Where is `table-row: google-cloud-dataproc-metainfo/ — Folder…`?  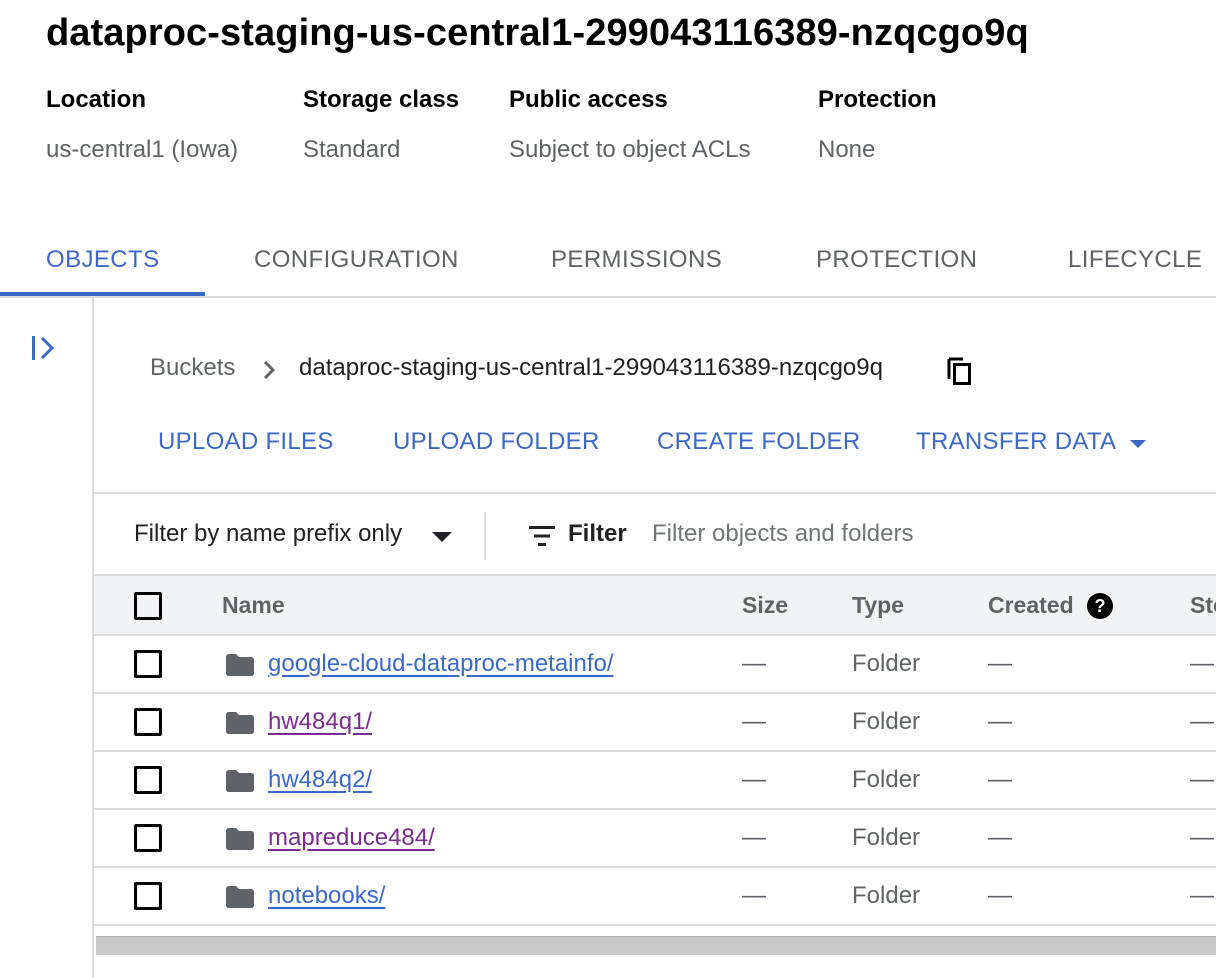
table-row: google-cloud-dataproc-metainfo/ — Folder… is located at coordinates (655, 665).